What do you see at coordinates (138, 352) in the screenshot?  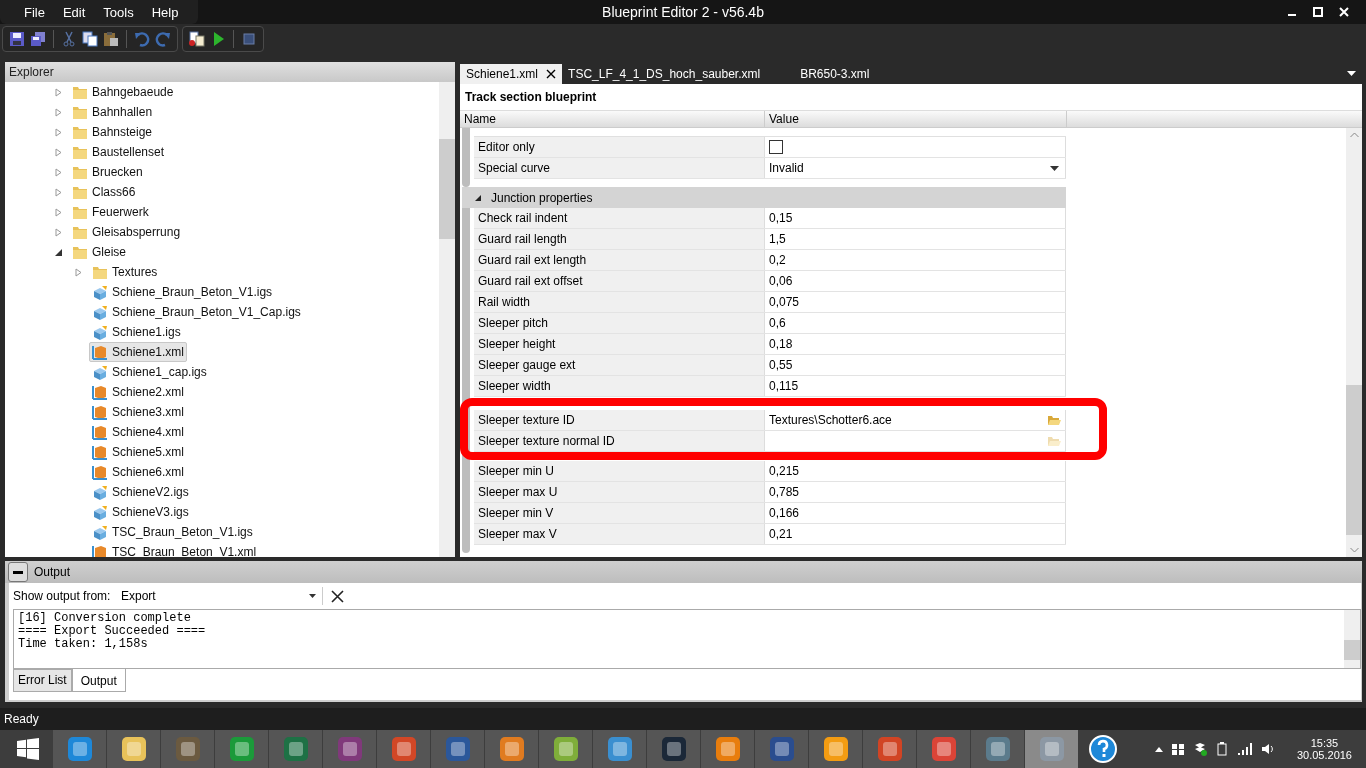 I see `tree-item: Schiene1.xml` at bounding box center [138, 352].